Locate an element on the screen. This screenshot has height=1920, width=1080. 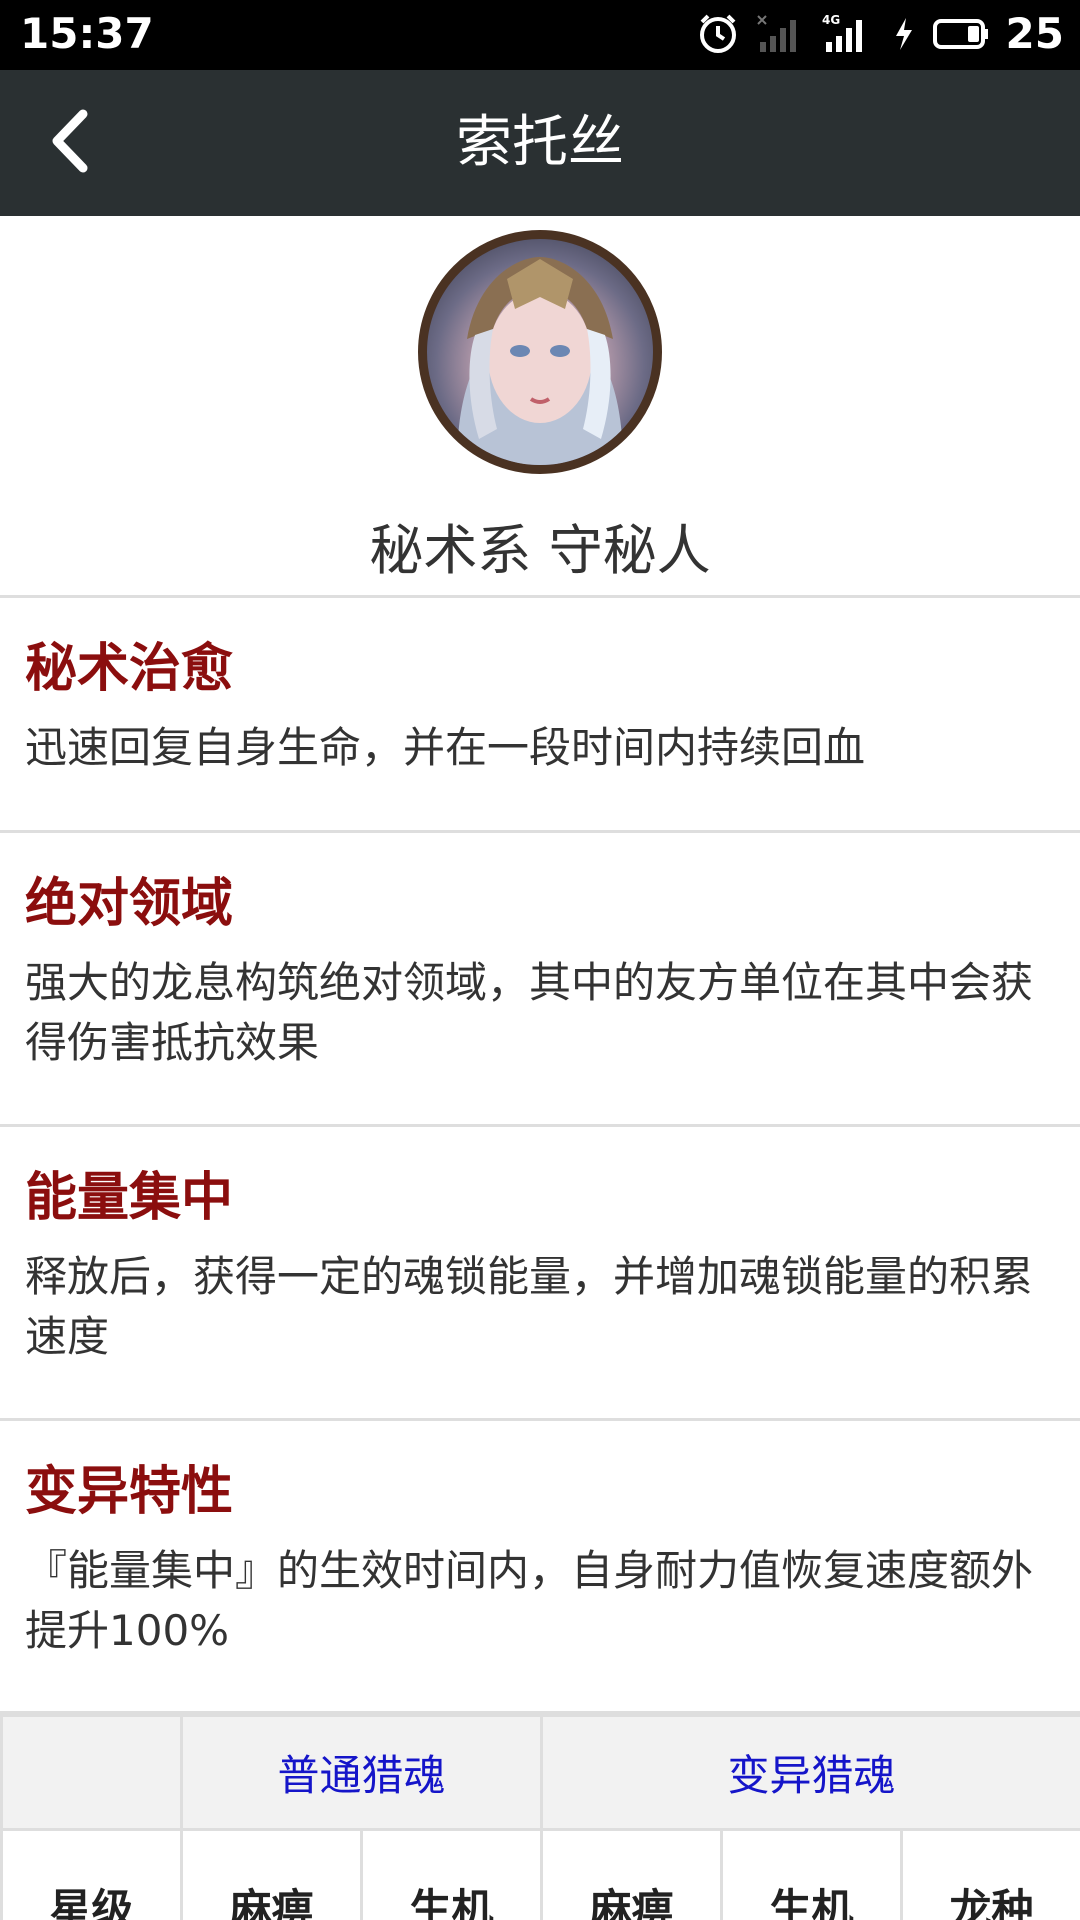
skill-description: 强大的龙息构筑绝对领域，其中的友方单位在其中会获得伤害抵抗效果 is located at coordinates (529, 1012).